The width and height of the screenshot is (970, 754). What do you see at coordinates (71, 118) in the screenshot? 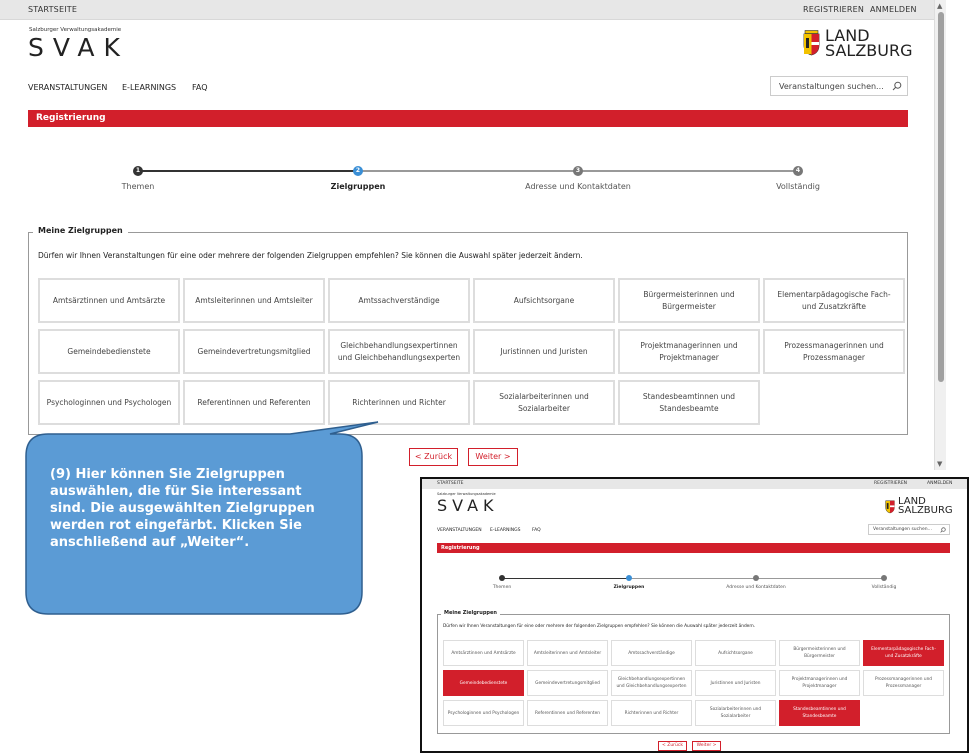
I see `section-title: Registrierung` at bounding box center [71, 118].